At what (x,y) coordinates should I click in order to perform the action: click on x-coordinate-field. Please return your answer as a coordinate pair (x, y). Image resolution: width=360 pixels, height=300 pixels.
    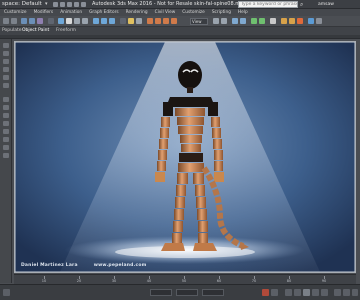
    Looking at the image, I should click on (161, 292).